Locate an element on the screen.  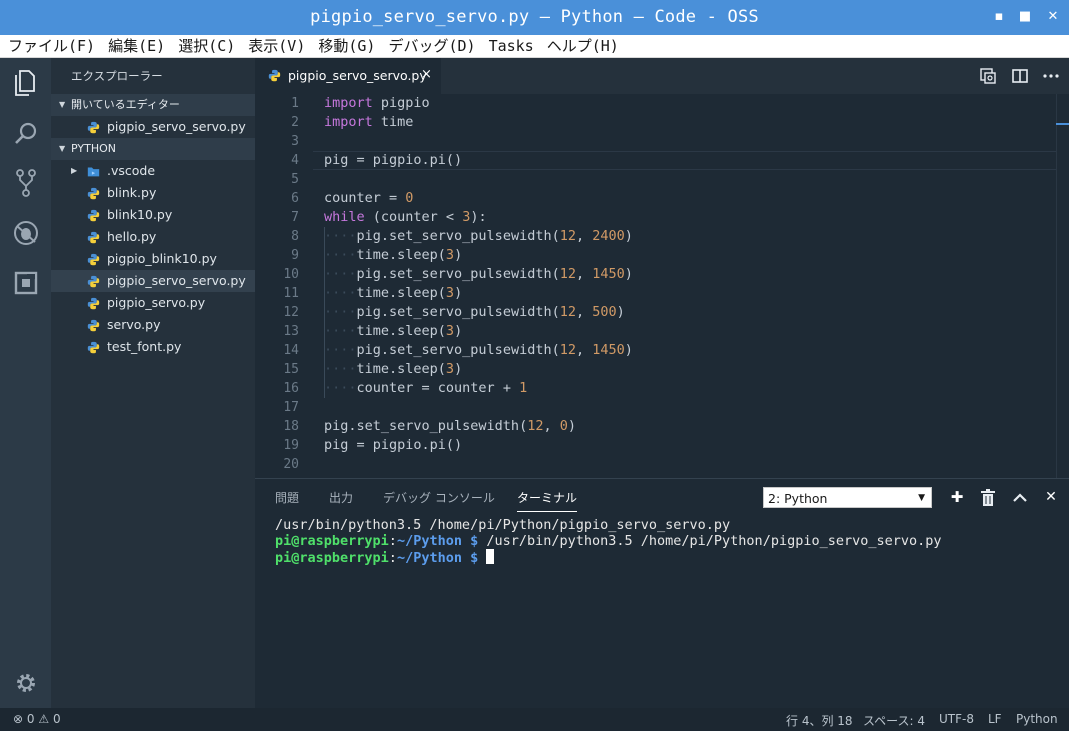
tab-terminal: ターミナル is located at coordinates (547, 500).